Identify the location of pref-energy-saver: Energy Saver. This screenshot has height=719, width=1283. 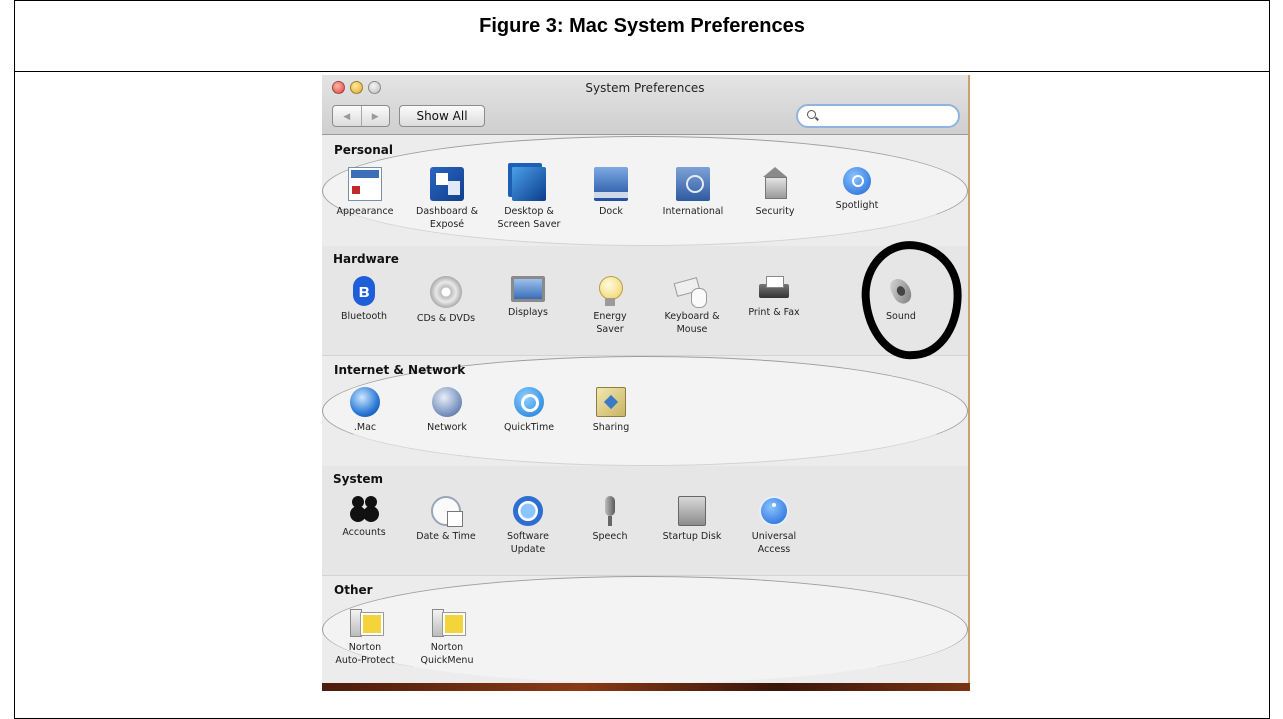
(610, 306).